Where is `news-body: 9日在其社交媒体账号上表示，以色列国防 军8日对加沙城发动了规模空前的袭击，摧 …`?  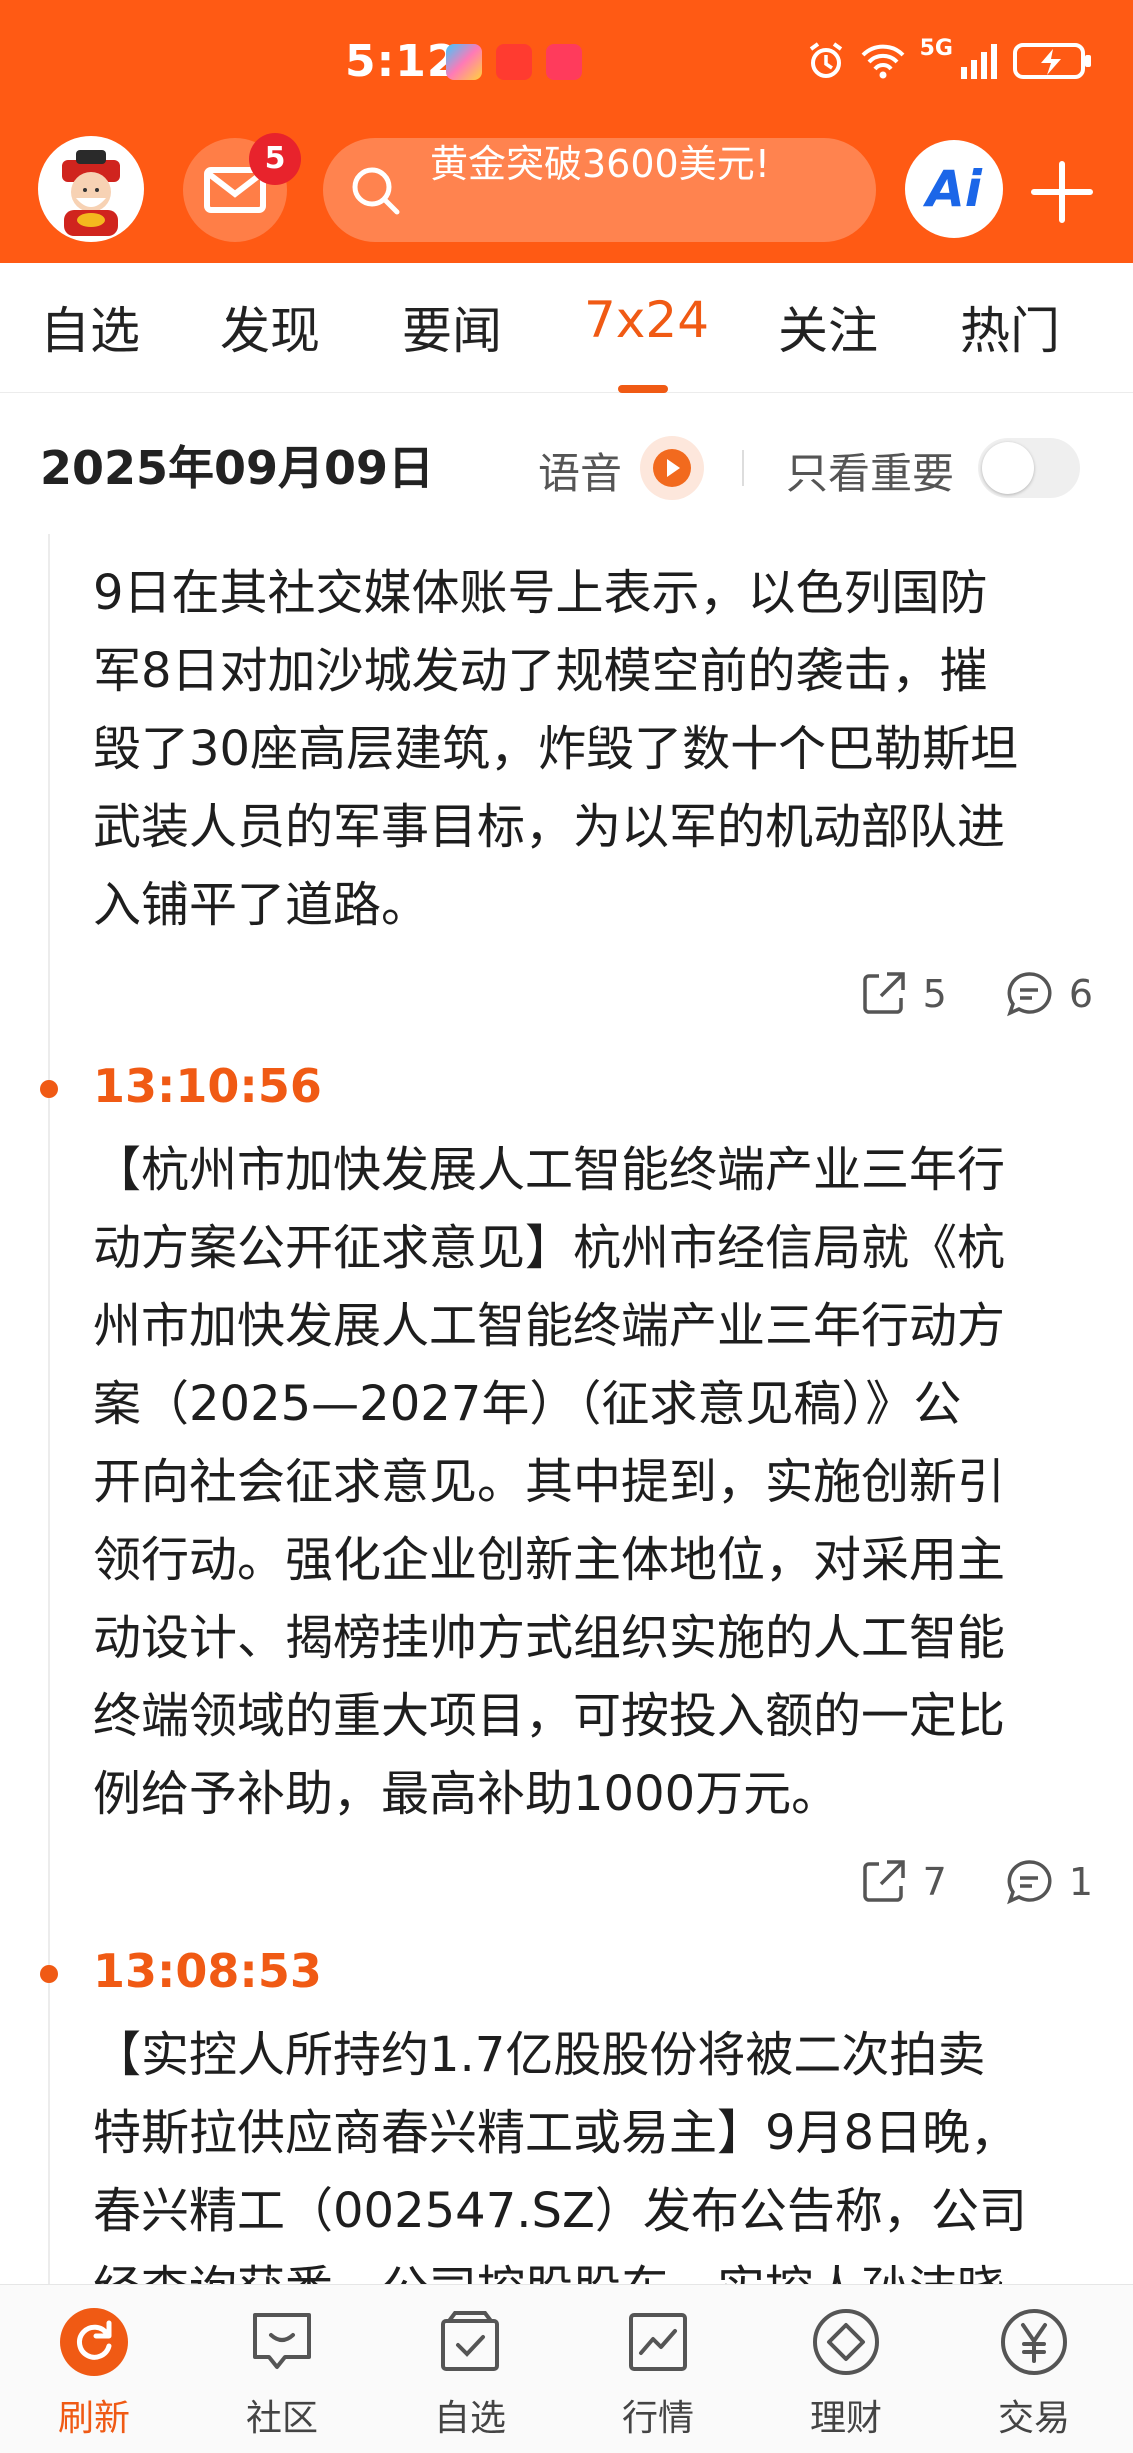
news-body: 9日在其社交媒体账号上表示，以色列国防 军8日对加沙城发动了规模空前的袭击，摧 … is located at coordinates (593, 749).